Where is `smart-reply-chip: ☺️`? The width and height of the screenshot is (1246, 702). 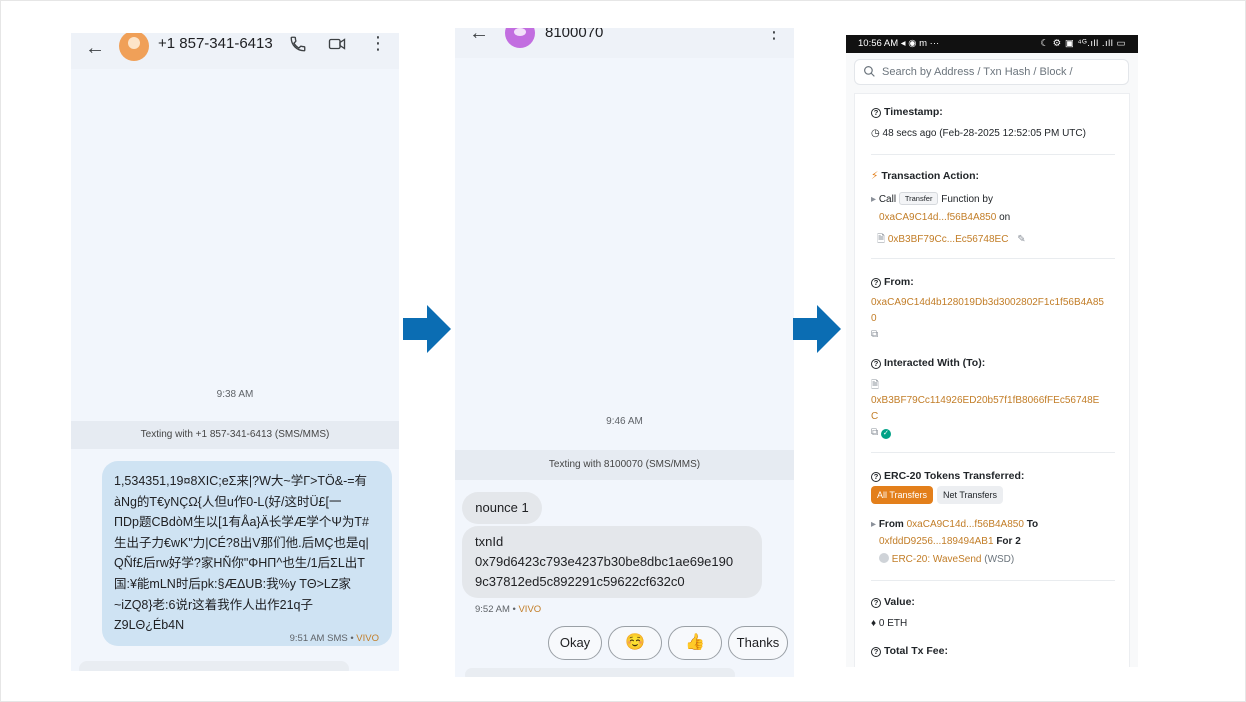 smart-reply-chip: ☺️ is located at coordinates (635, 643).